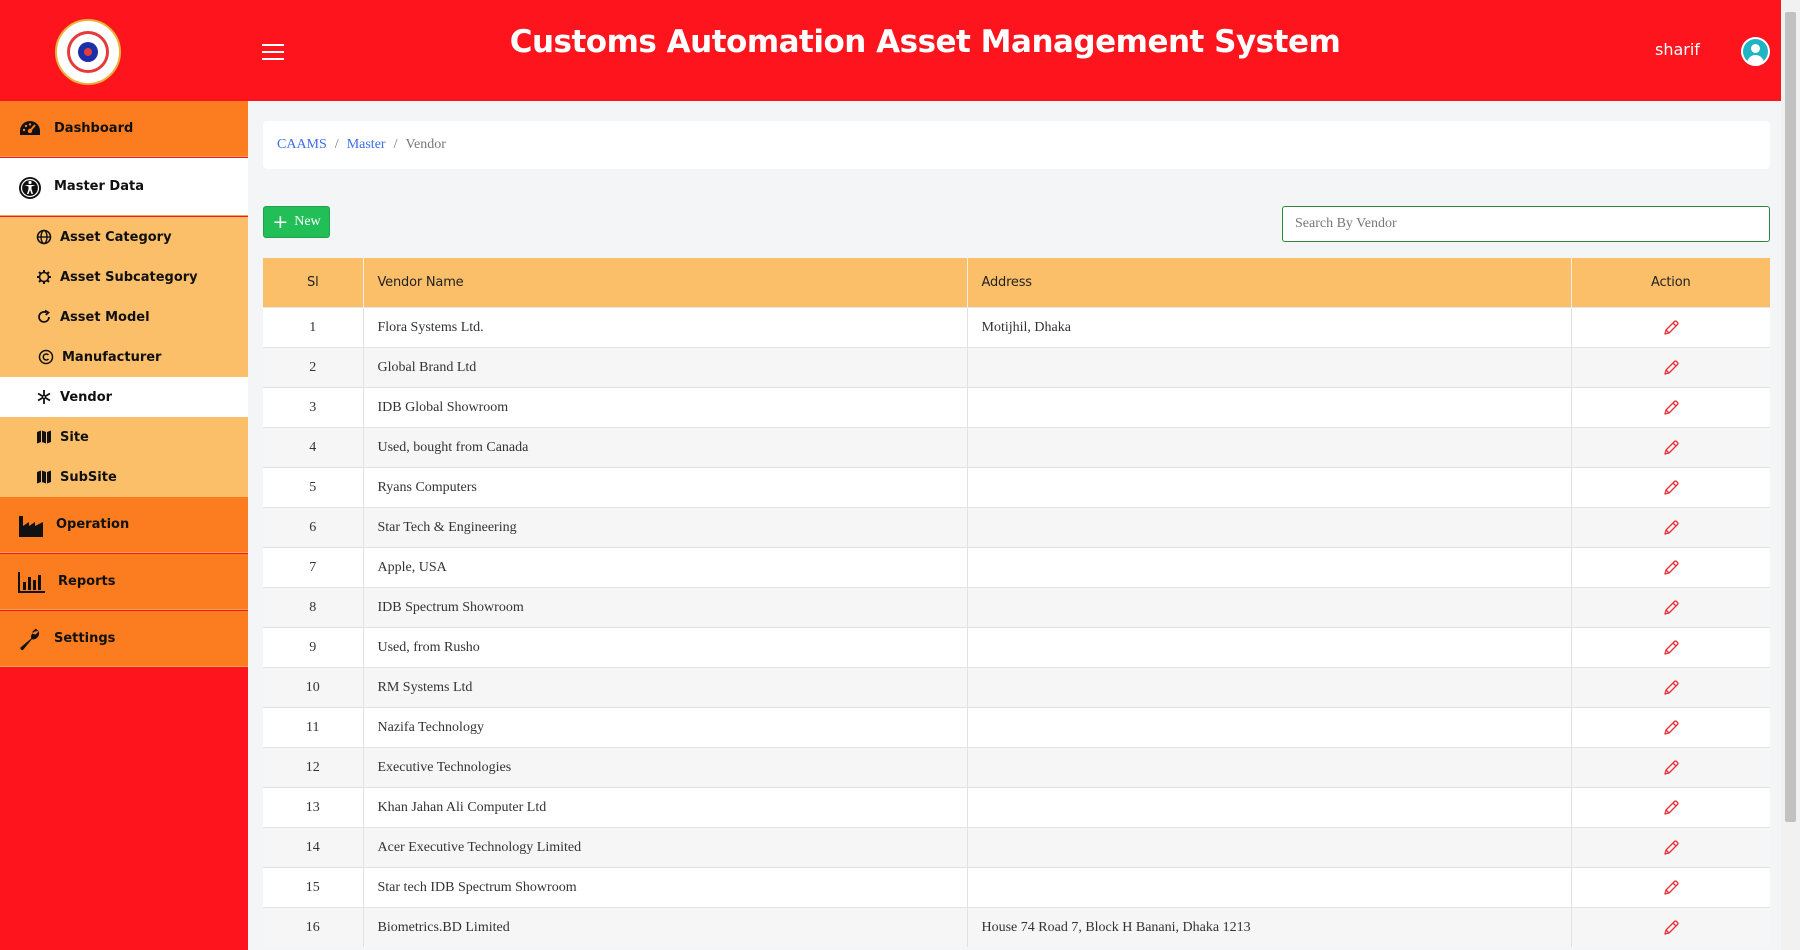 This screenshot has height=950, width=1800. Describe the element at coordinates (665, 487) in the screenshot. I see `cell-vendor-name: Ryans Computers` at that location.